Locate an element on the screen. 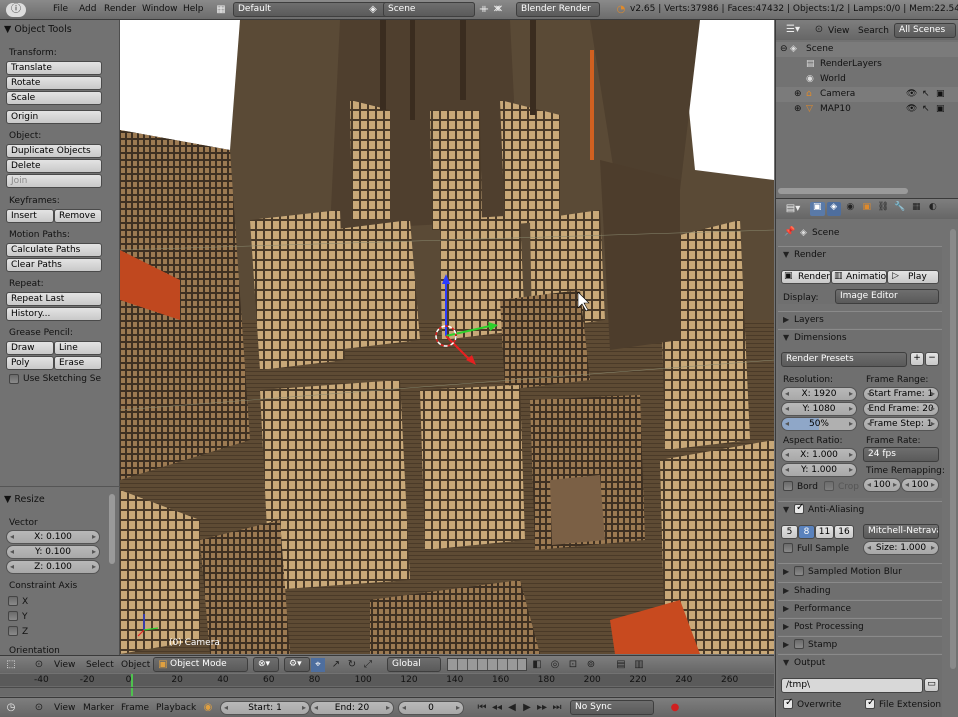 This screenshot has height=717, width=958. clear-paths-button: Clear Paths is located at coordinates (54, 265).